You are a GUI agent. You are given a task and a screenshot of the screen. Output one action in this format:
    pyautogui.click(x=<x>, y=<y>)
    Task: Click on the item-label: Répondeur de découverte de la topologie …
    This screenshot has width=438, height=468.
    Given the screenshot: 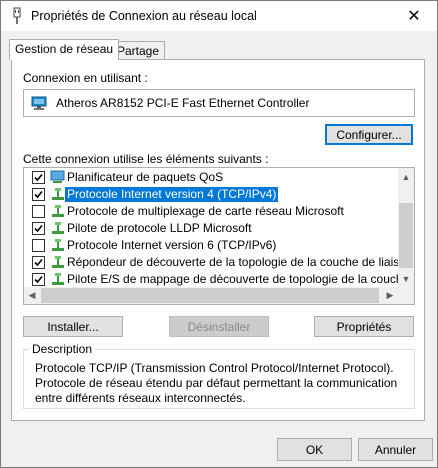 What is the action you would take?
    pyautogui.click(x=240, y=262)
    